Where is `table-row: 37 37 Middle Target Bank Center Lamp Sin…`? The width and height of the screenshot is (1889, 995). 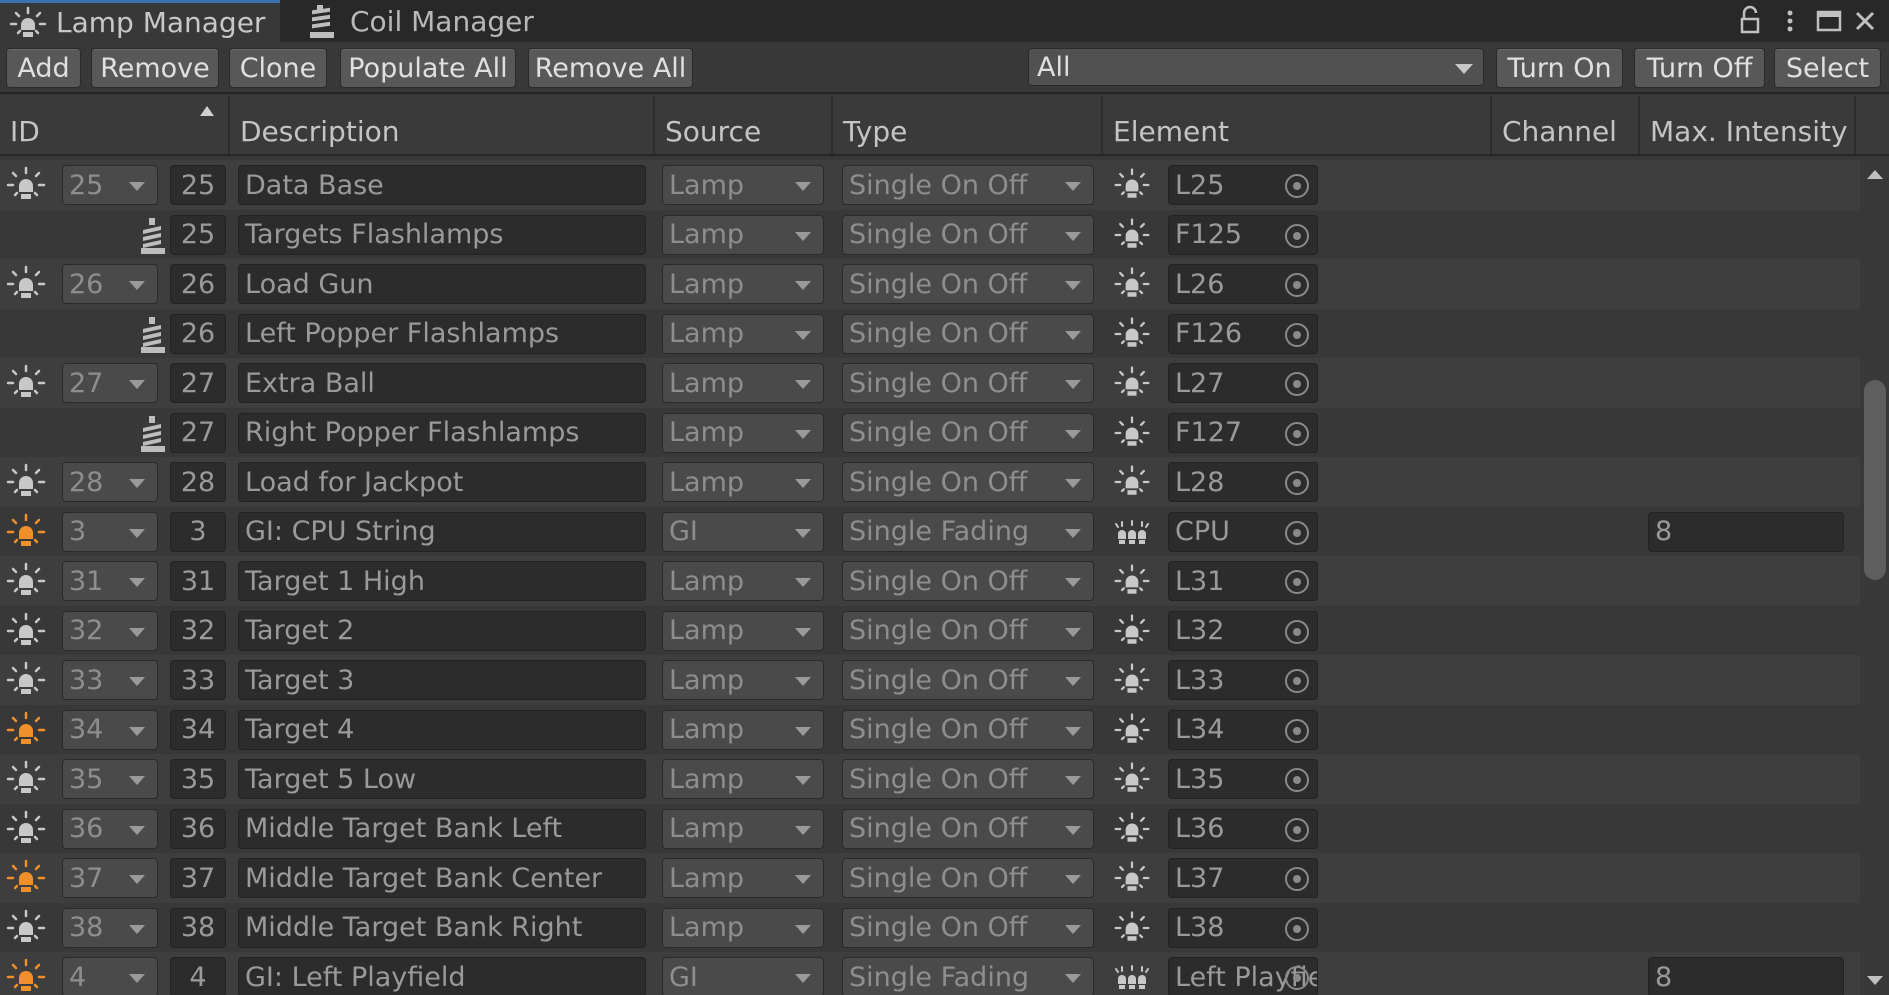
table-row: 37 37 Middle Target Bank Center Lamp Sin… is located at coordinates (930, 878).